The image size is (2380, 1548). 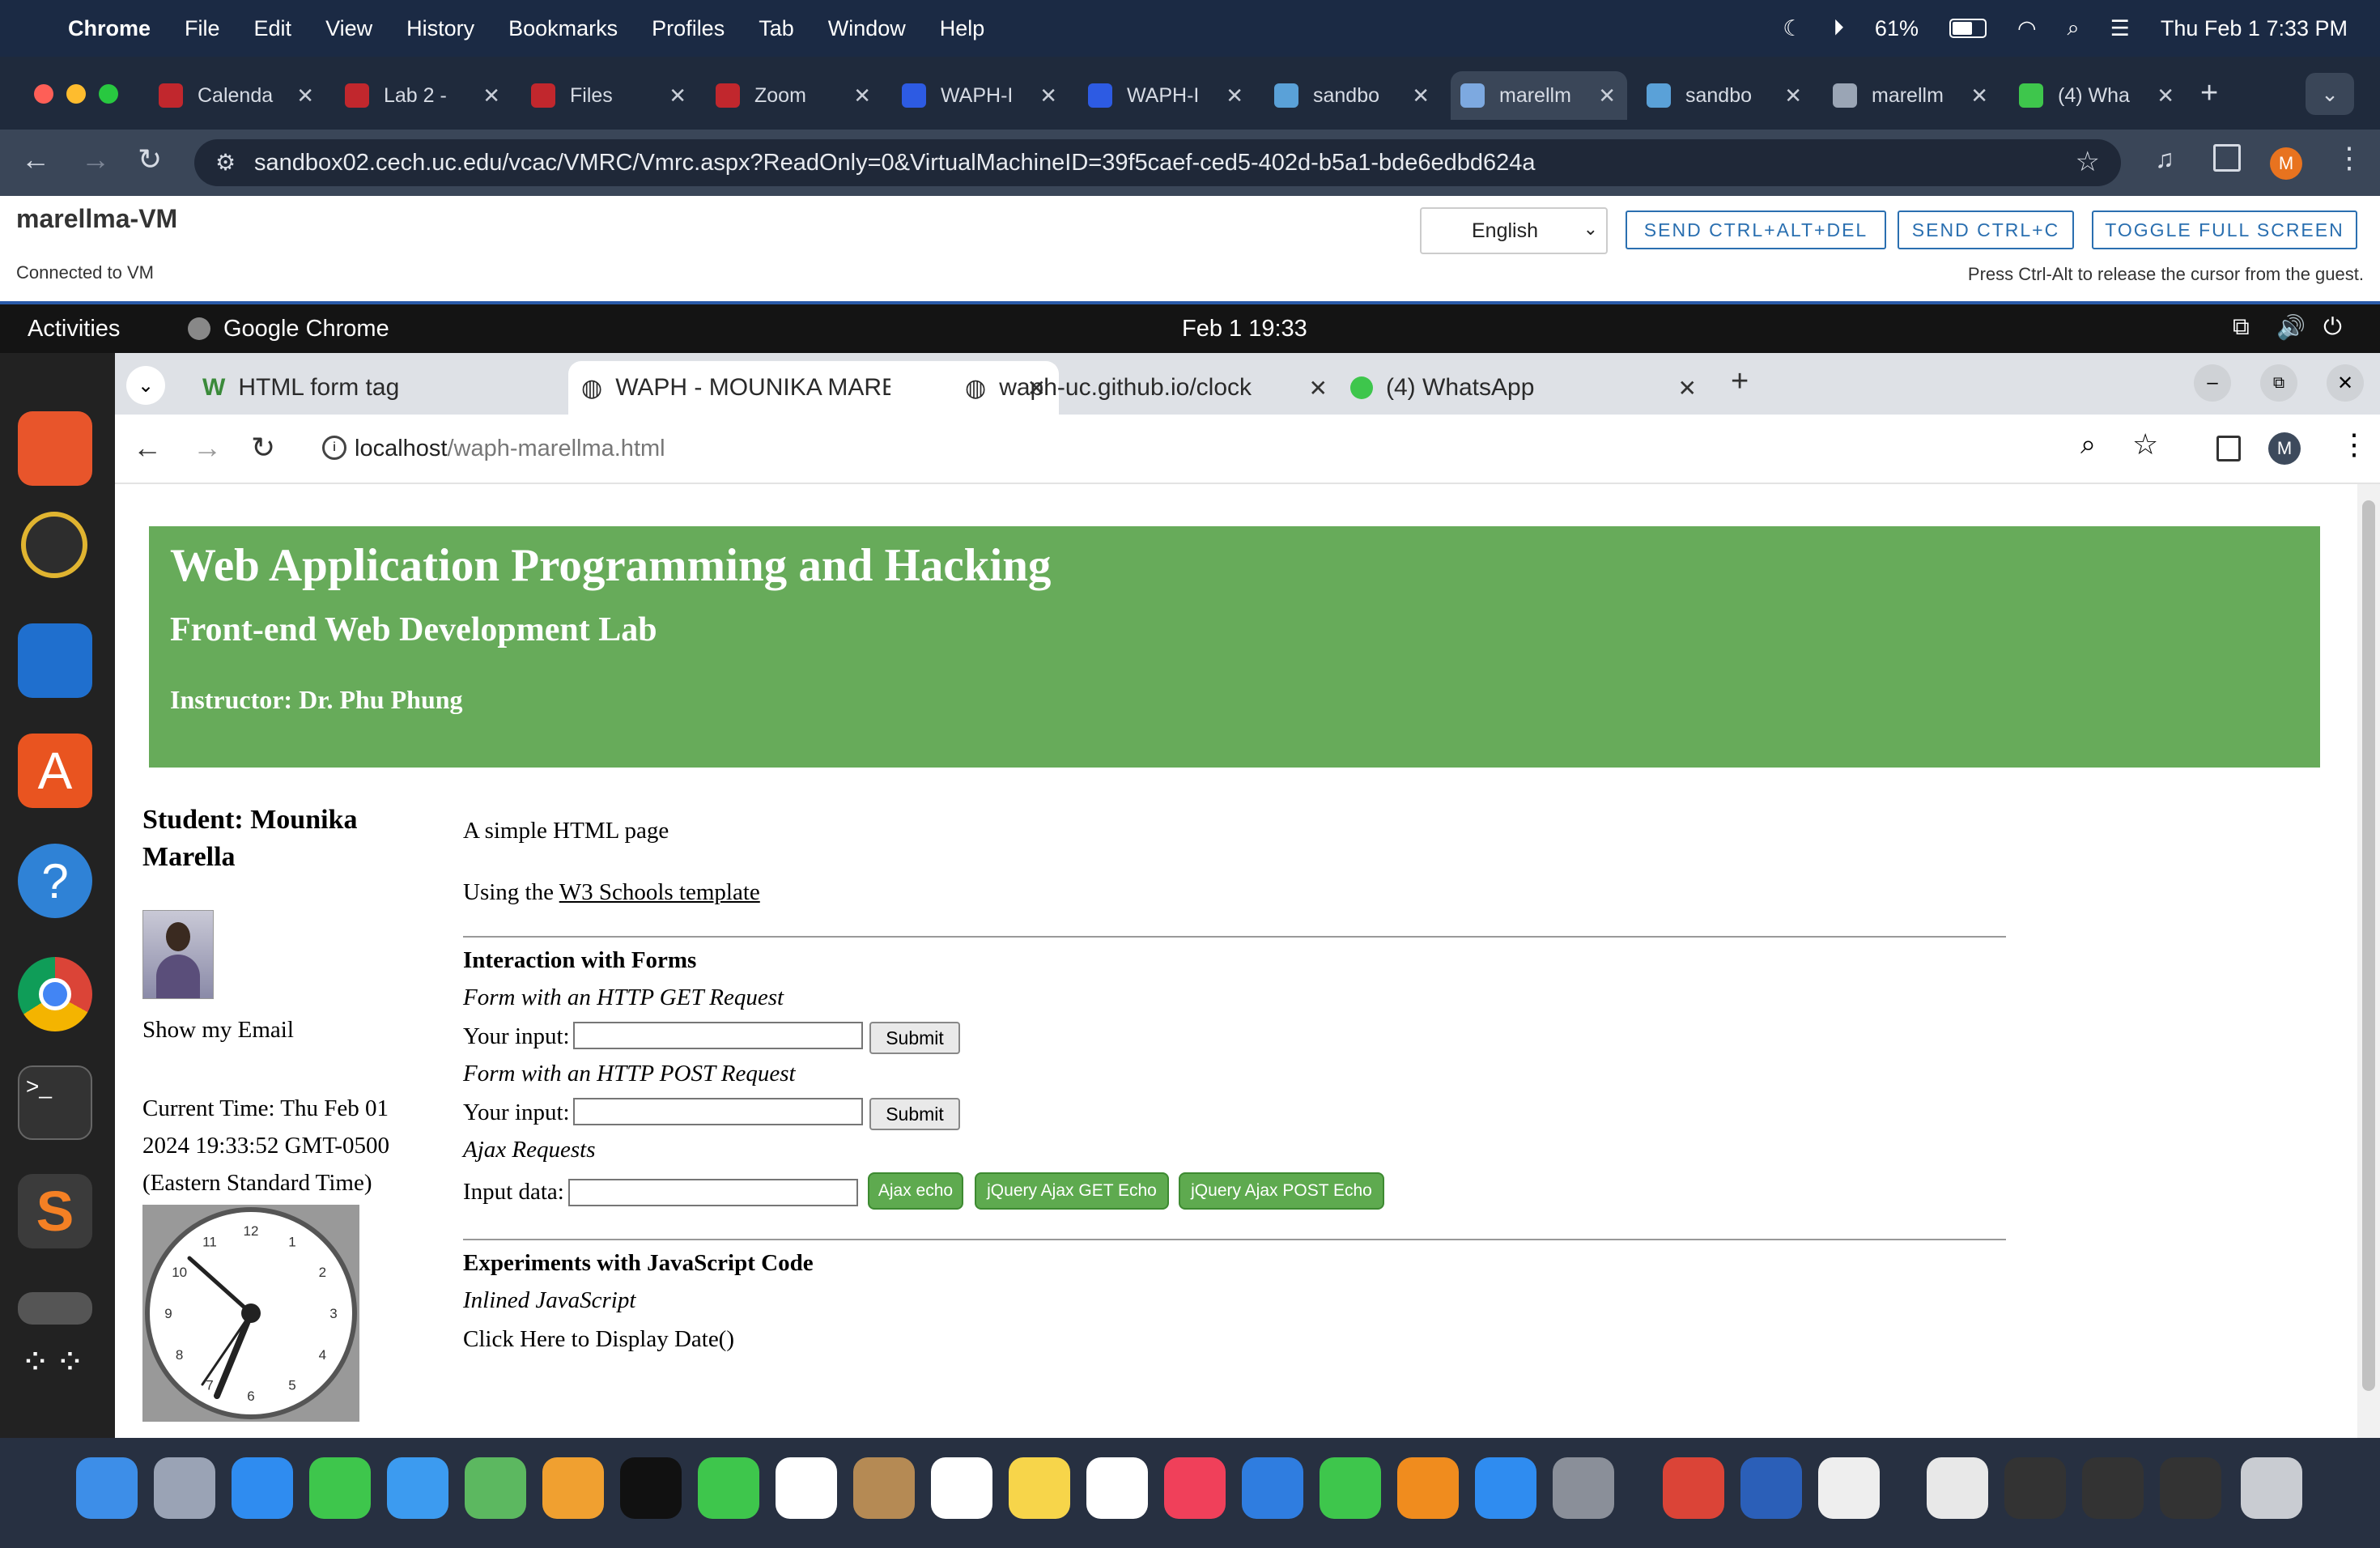 What do you see at coordinates (2278, 383) in the screenshot?
I see `restore-icon: ⧉` at bounding box center [2278, 383].